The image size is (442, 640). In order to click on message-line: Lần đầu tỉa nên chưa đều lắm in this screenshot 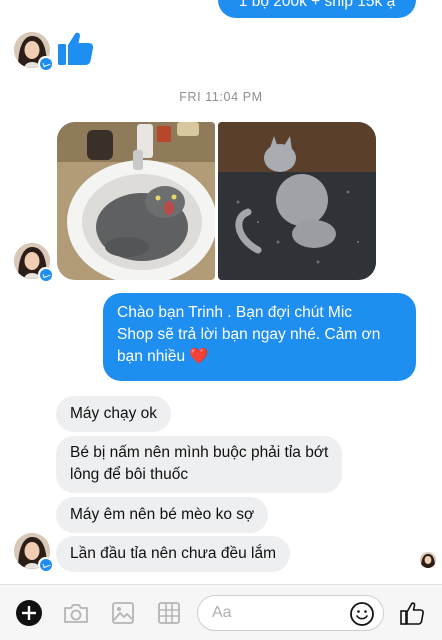, I will do `click(173, 553)`.